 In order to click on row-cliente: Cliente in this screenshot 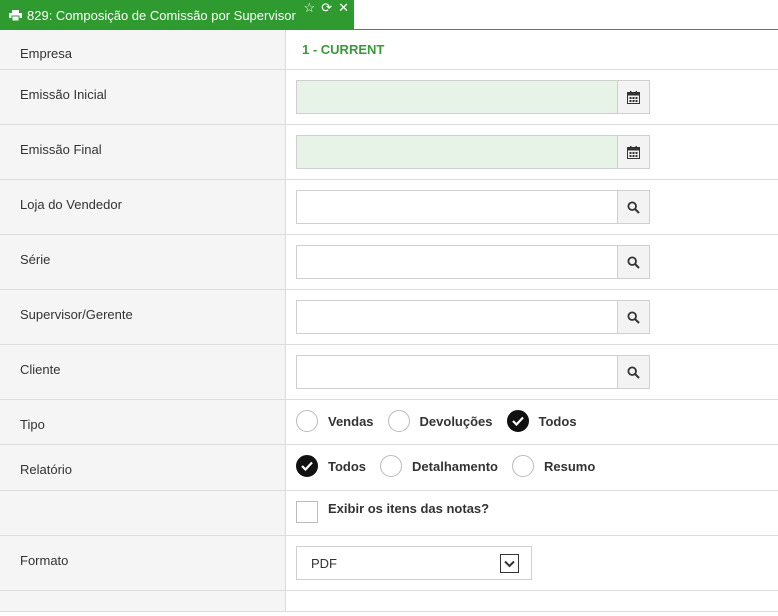, I will do `click(389, 372)`.